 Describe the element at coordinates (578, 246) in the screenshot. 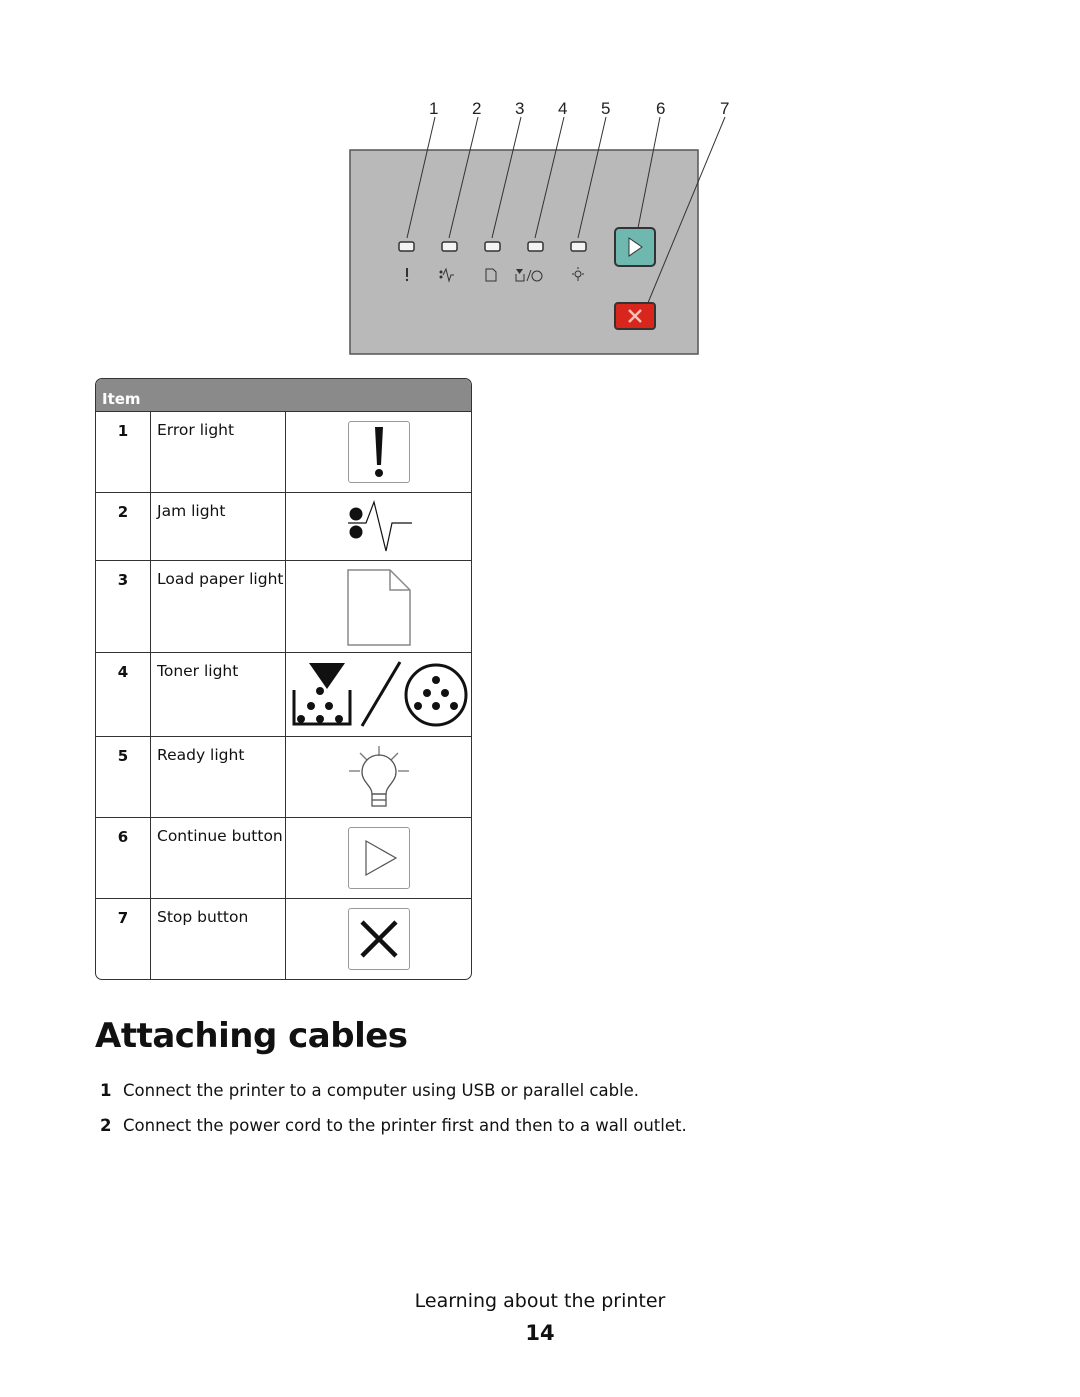

I see `ready-led` at that location.